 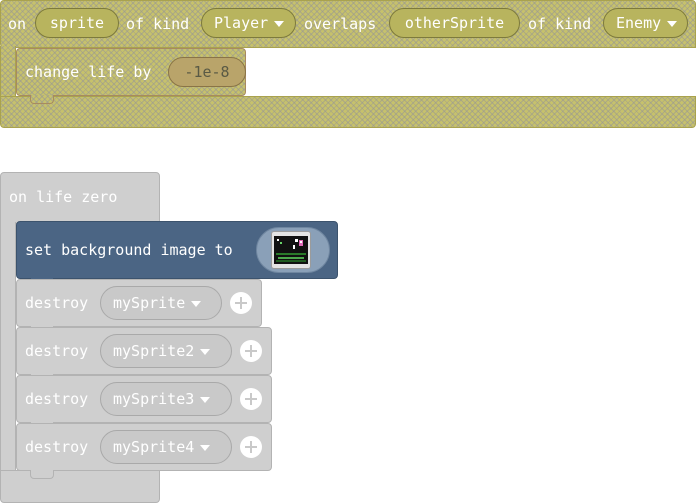 I want to click on of-kind-keyword-2: of kind, so click(x=560, y=24).